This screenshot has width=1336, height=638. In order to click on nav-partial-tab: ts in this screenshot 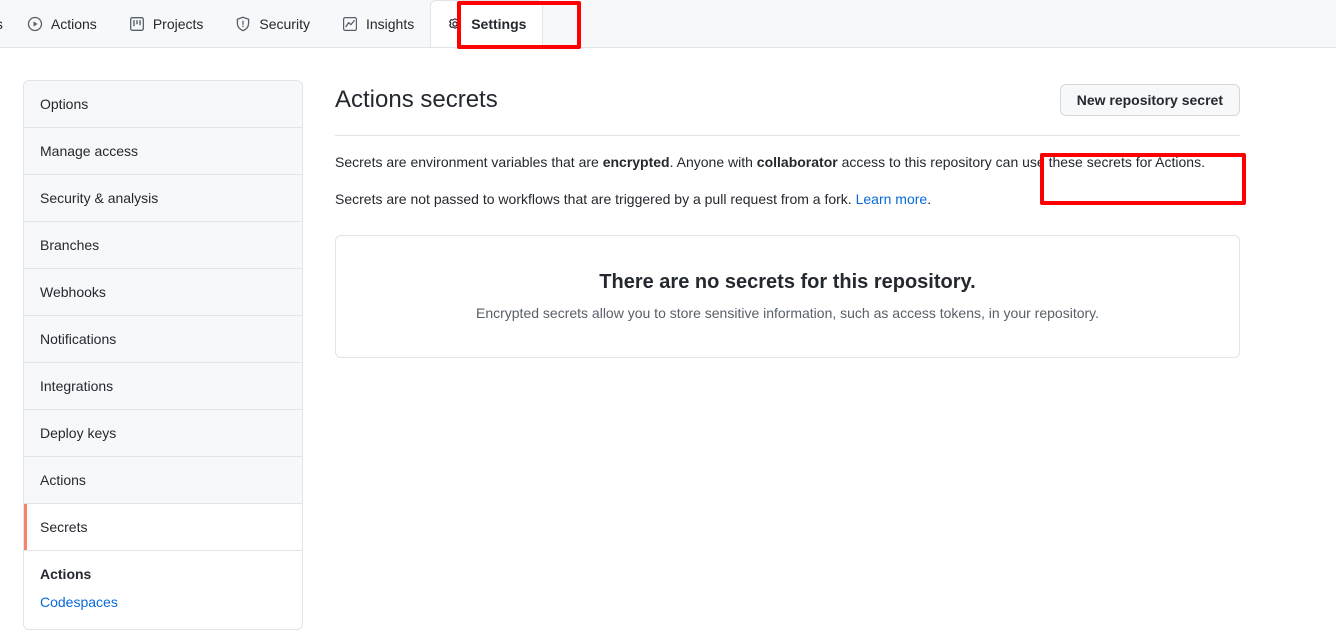, I will do `click(5, 23)`.